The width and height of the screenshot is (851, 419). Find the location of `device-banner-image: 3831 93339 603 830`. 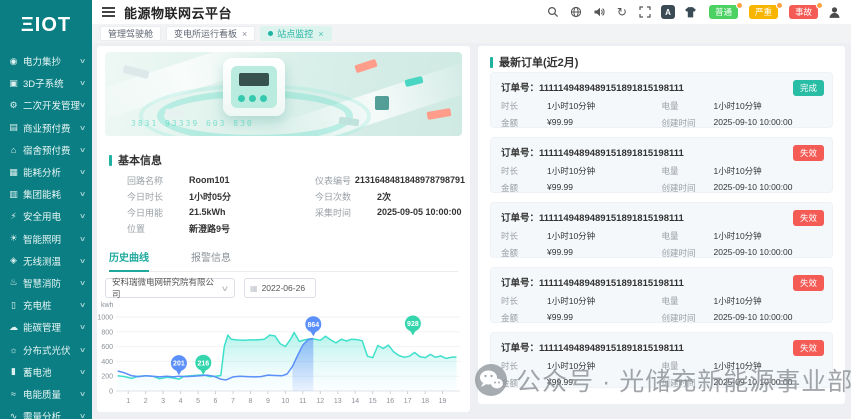

device-banner-image: 3831 93339 603 830 is located at coordinates (283, 94).